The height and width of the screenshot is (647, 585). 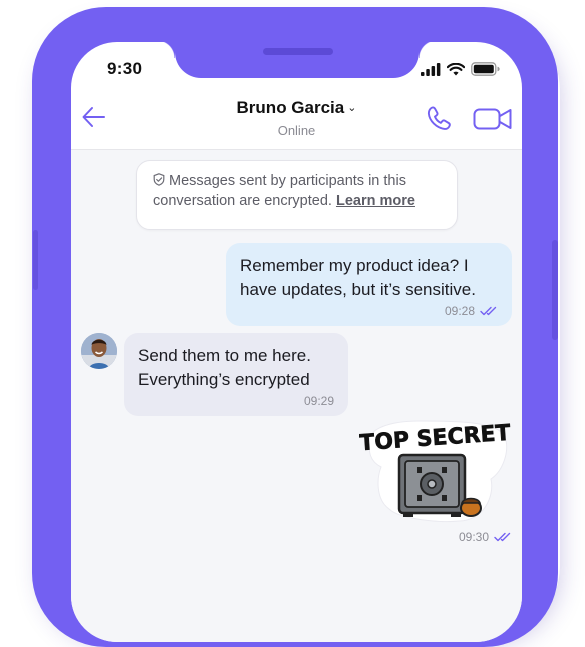 I want to click on avatar-photo, so click(x=99, y=351).